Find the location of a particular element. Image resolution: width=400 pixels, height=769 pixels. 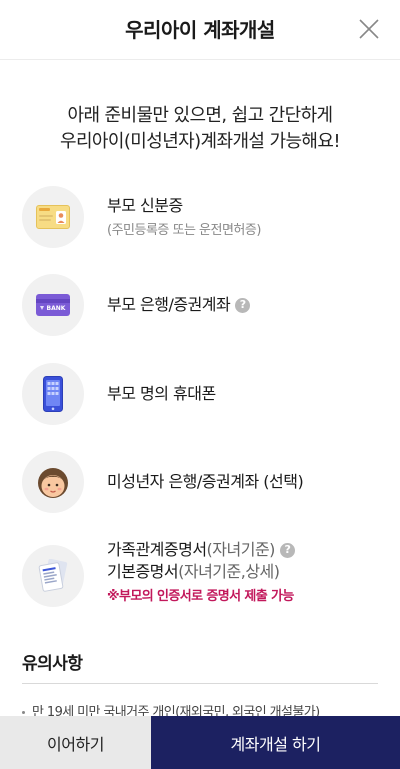

caution-item: 만 19세 미만 국내거주 개인(재외국민, 외국인 개설불가) is located at coordinates (171, 708).